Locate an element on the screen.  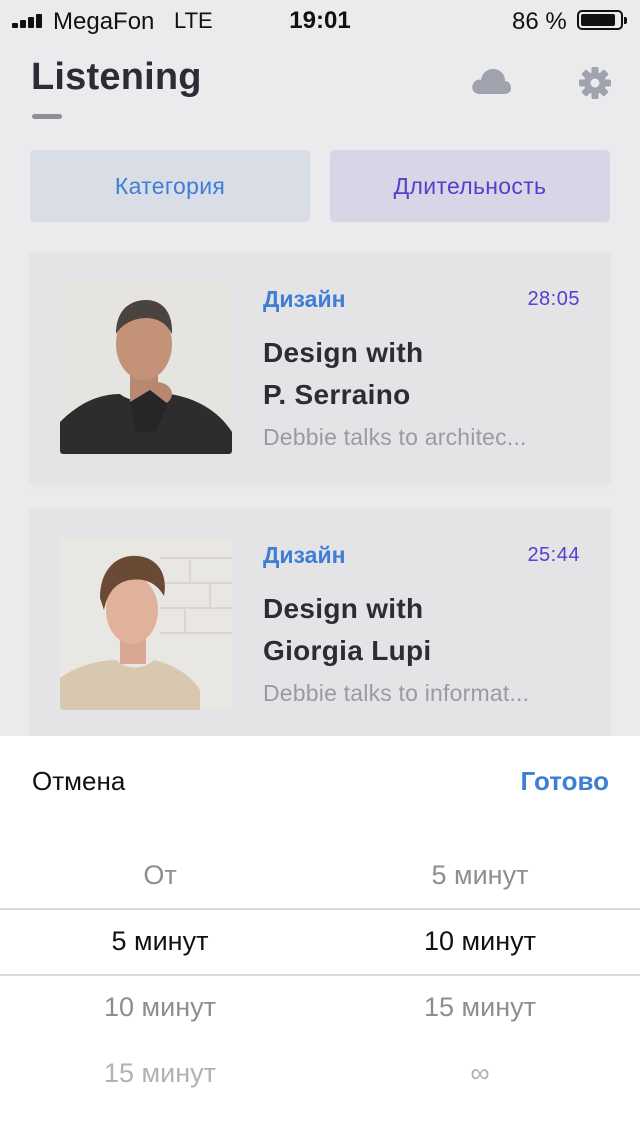
episode-title: Design with P. Serraino is located at coordinates (343, 373).